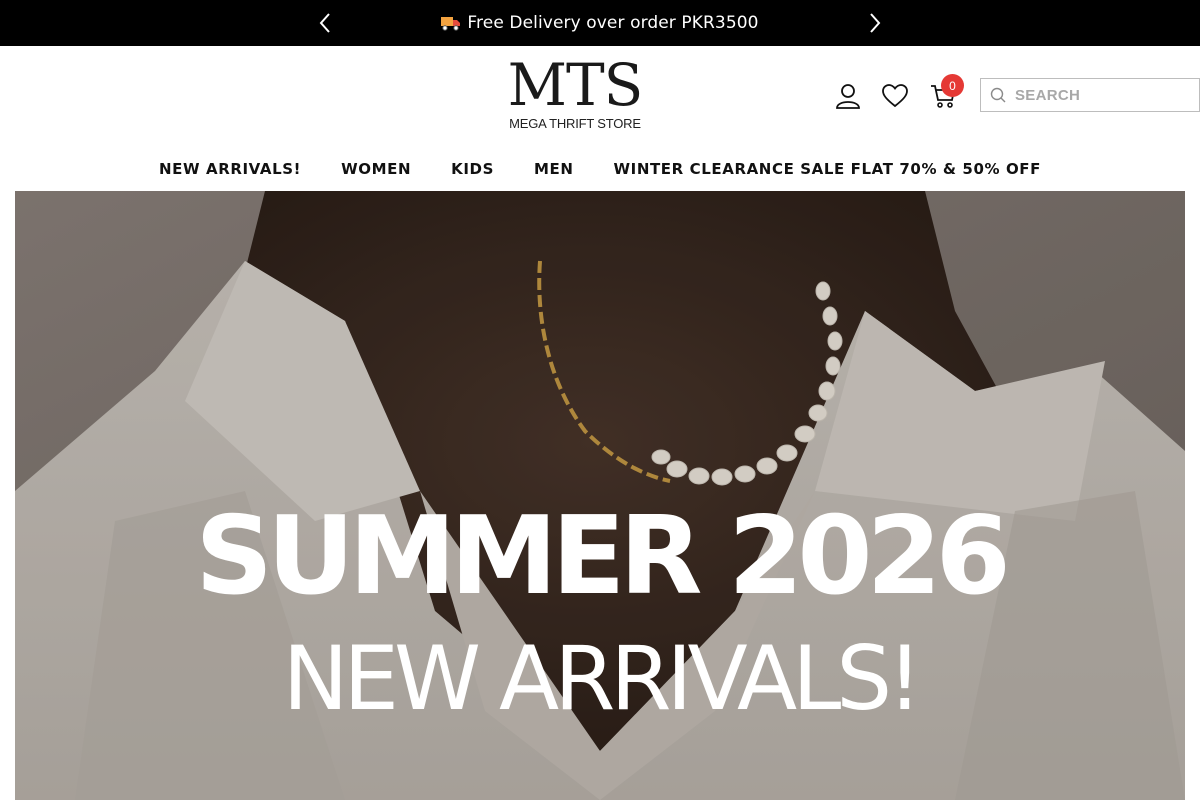 This screenshot has height=800, width=1200. I want to click on user-icon, so click(848, 96).